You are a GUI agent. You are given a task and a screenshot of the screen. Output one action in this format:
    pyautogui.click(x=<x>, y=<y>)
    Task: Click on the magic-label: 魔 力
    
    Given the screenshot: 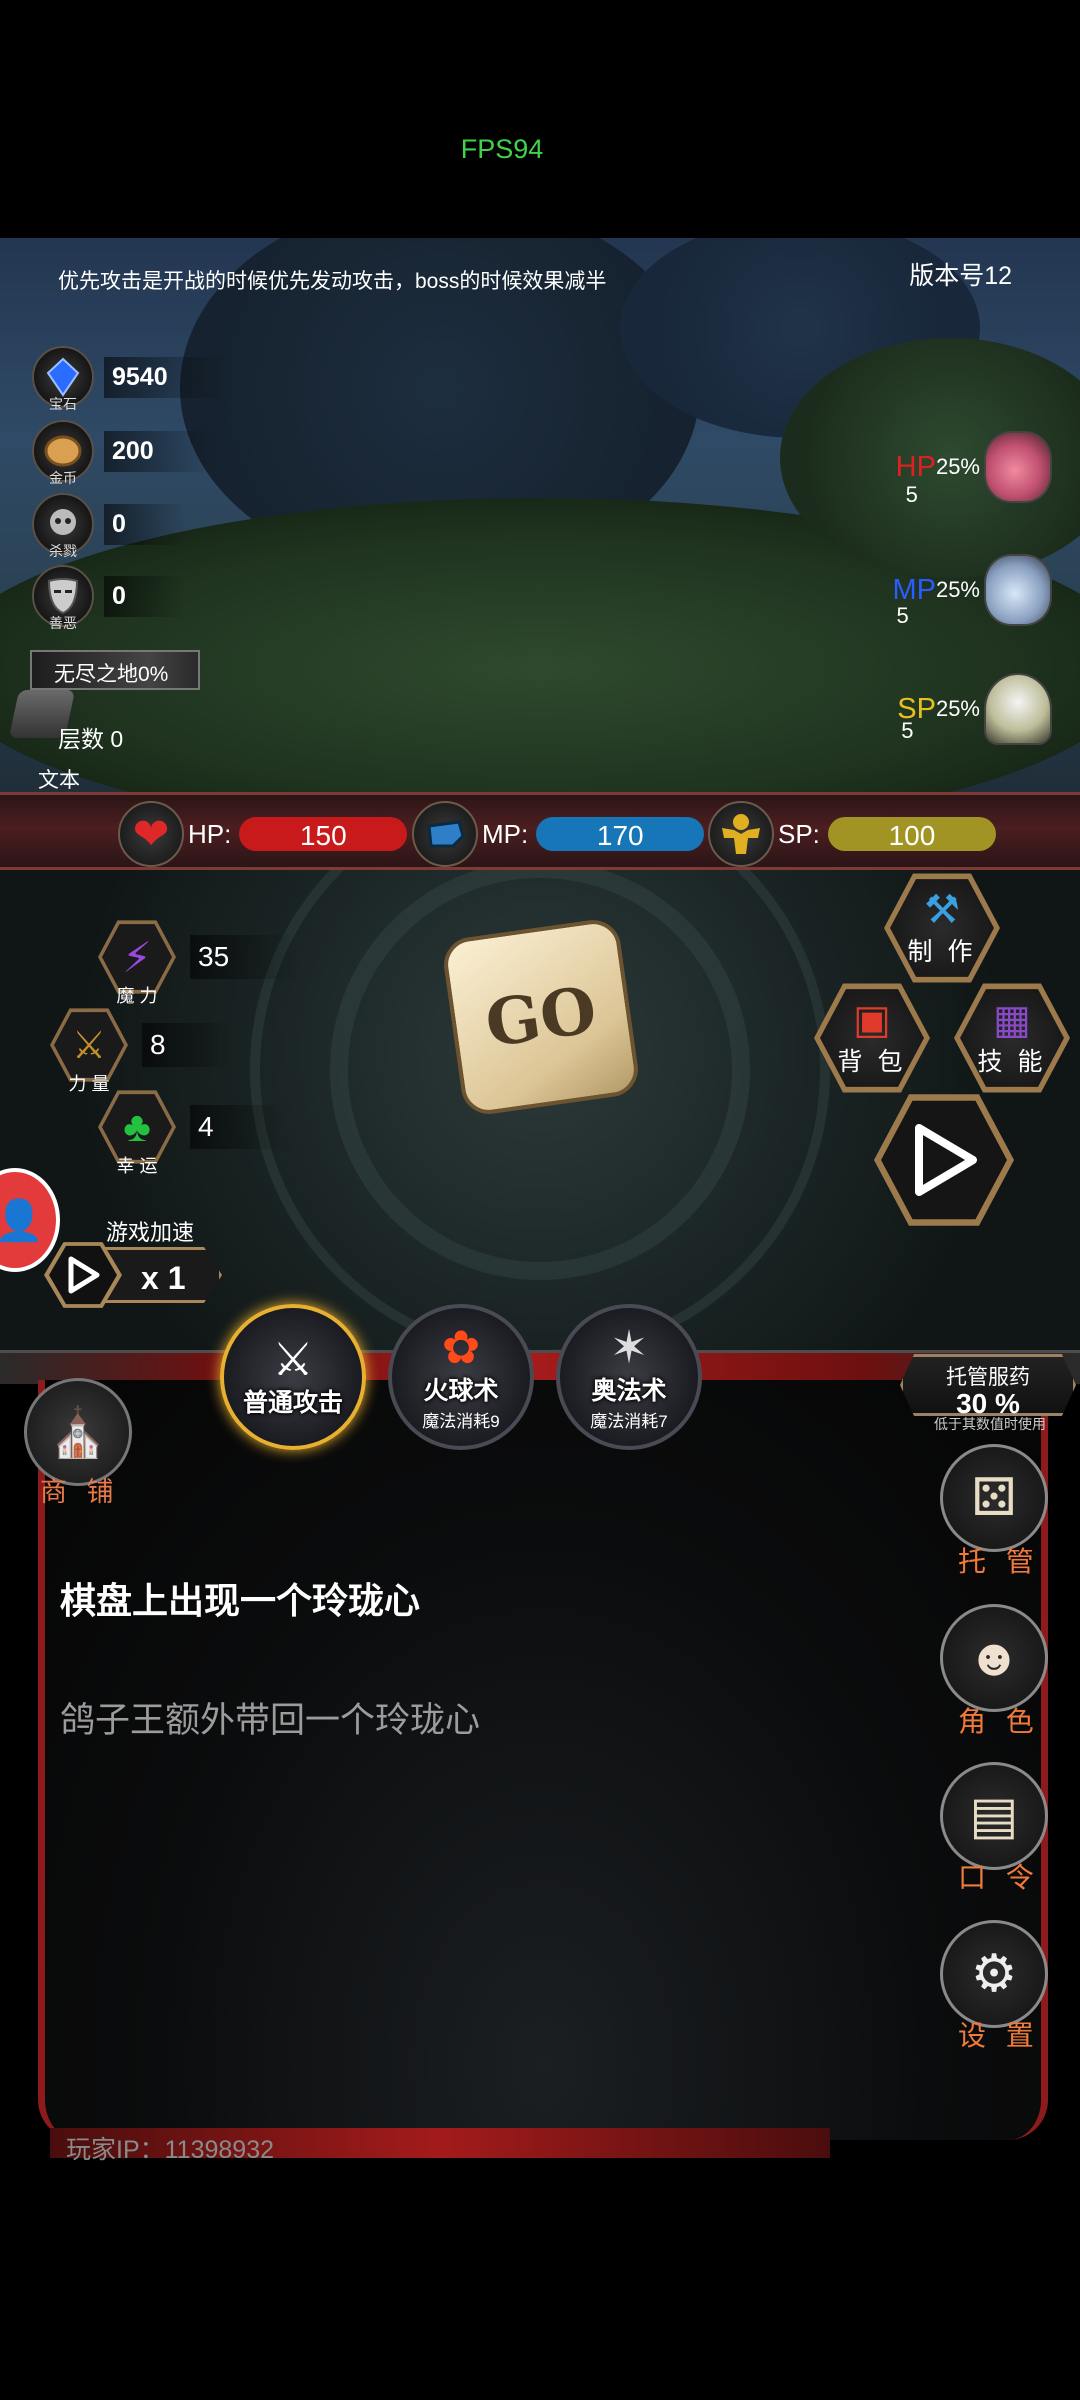 What is the action you would take?
    pyautogui.click(x=137, y=996)
    